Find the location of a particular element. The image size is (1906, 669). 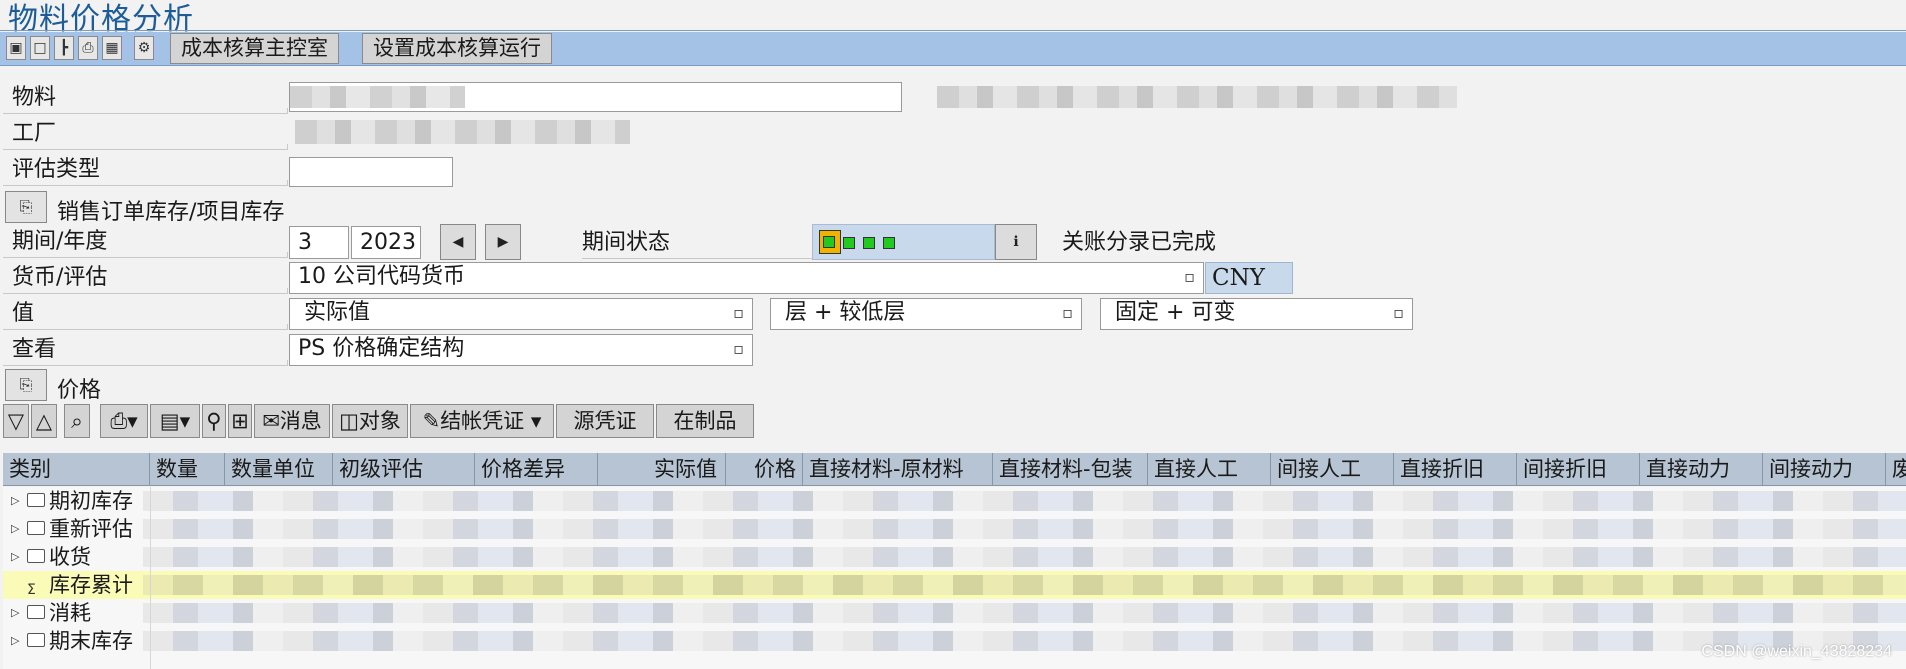

row-label: 期初库存 is located at coordinates (91, 501).